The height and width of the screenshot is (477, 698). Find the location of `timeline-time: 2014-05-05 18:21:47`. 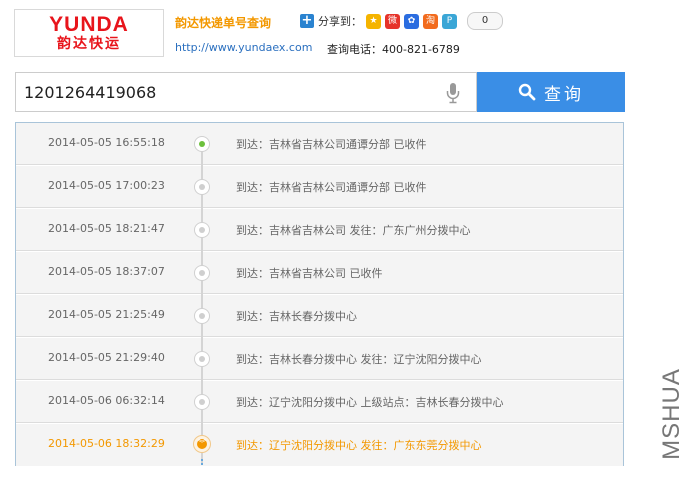

timeline-time: 2014-05-05 18:21:47 is located at coordinates (106, 228).